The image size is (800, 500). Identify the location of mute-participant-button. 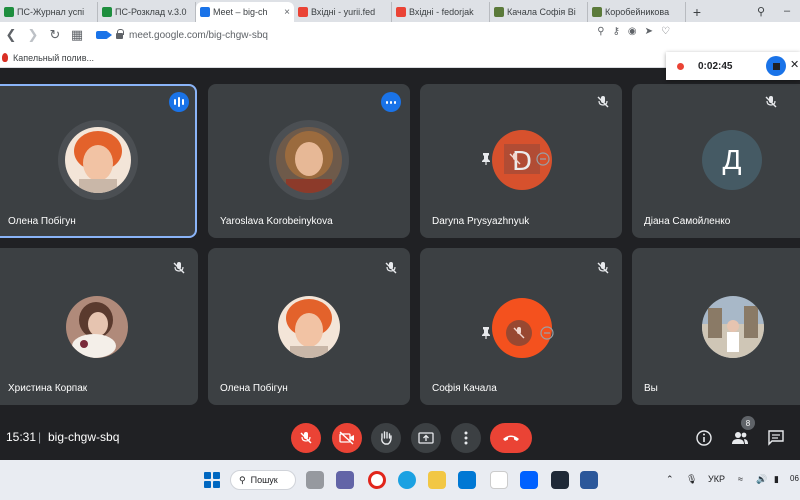
(519, 333).